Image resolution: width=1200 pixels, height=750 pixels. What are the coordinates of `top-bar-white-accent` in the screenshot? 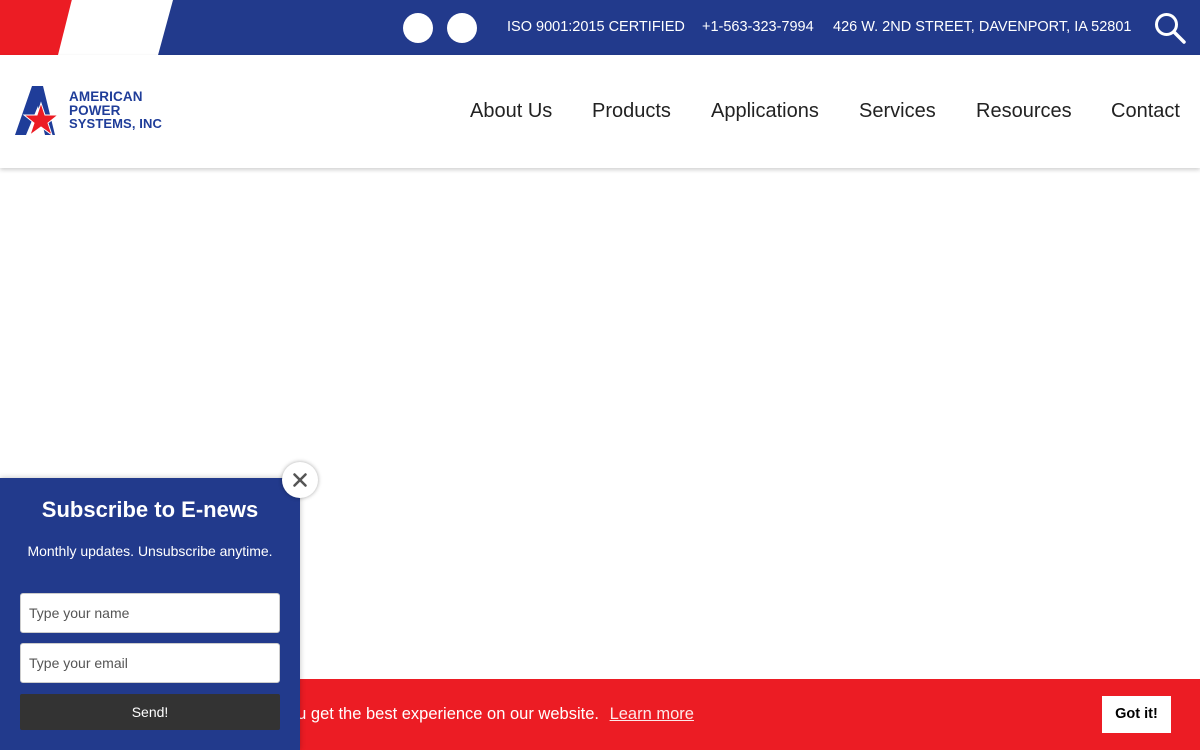 It's located at (115, 27).